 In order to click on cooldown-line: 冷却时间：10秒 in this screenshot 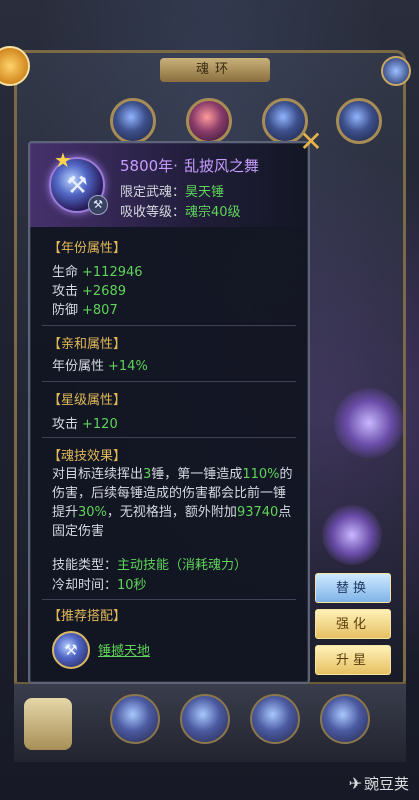, I will do `click(99, 583)`.